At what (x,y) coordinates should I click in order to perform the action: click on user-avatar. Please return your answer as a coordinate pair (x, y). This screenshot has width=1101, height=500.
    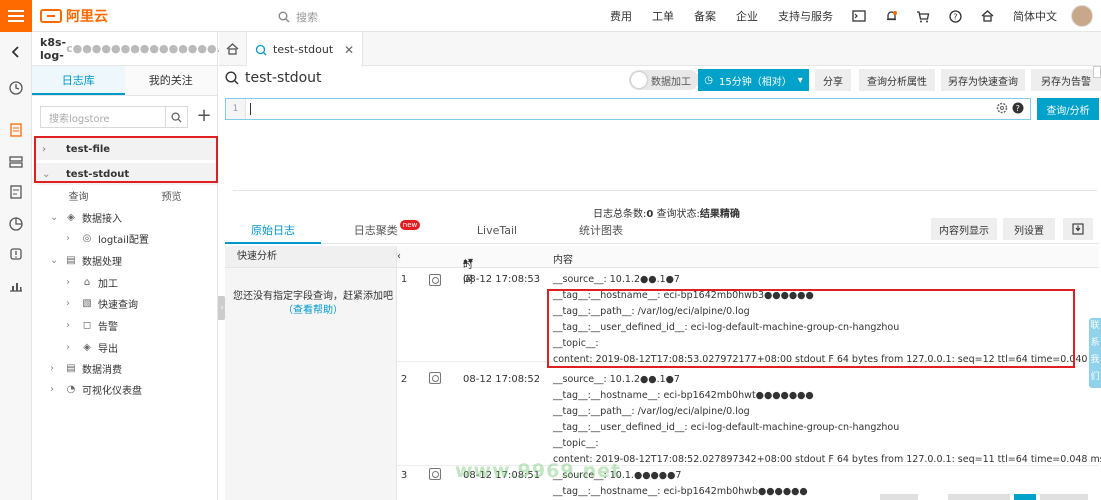
    Looking at the image, I should click on (1082, 16).